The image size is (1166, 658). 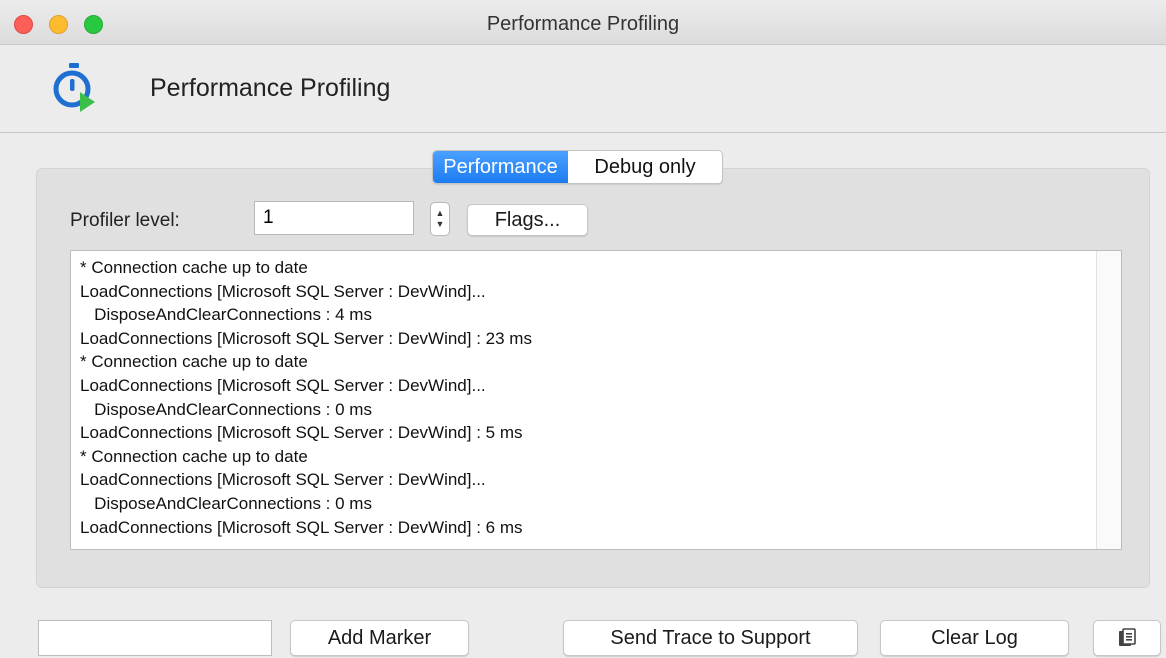 I want to click on stopwatch-play-icon, so click(x=74, y=87).